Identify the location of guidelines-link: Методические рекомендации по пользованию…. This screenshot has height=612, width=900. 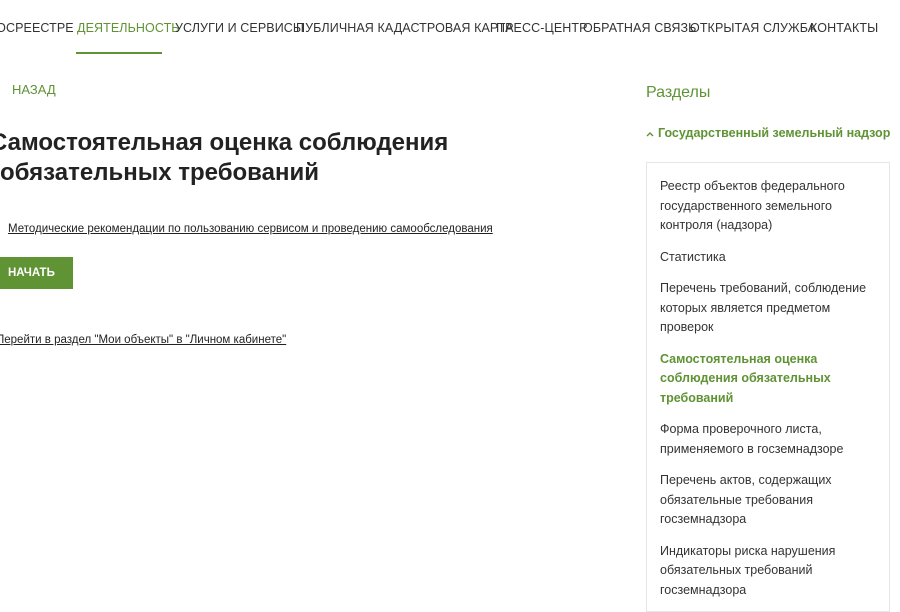
(250, 229).